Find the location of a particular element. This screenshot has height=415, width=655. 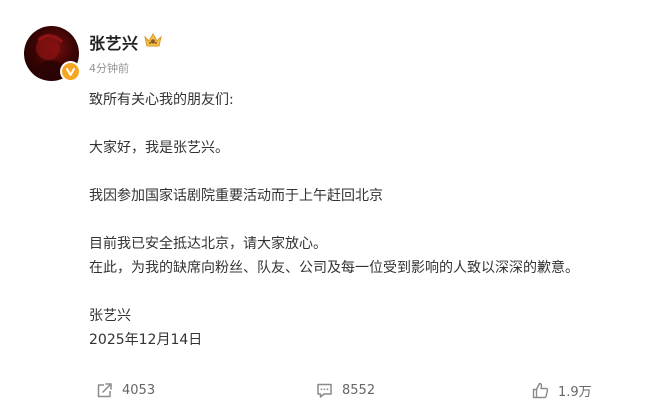

post-timestamp: 4分钟前 is located at coordinates (109, 68).